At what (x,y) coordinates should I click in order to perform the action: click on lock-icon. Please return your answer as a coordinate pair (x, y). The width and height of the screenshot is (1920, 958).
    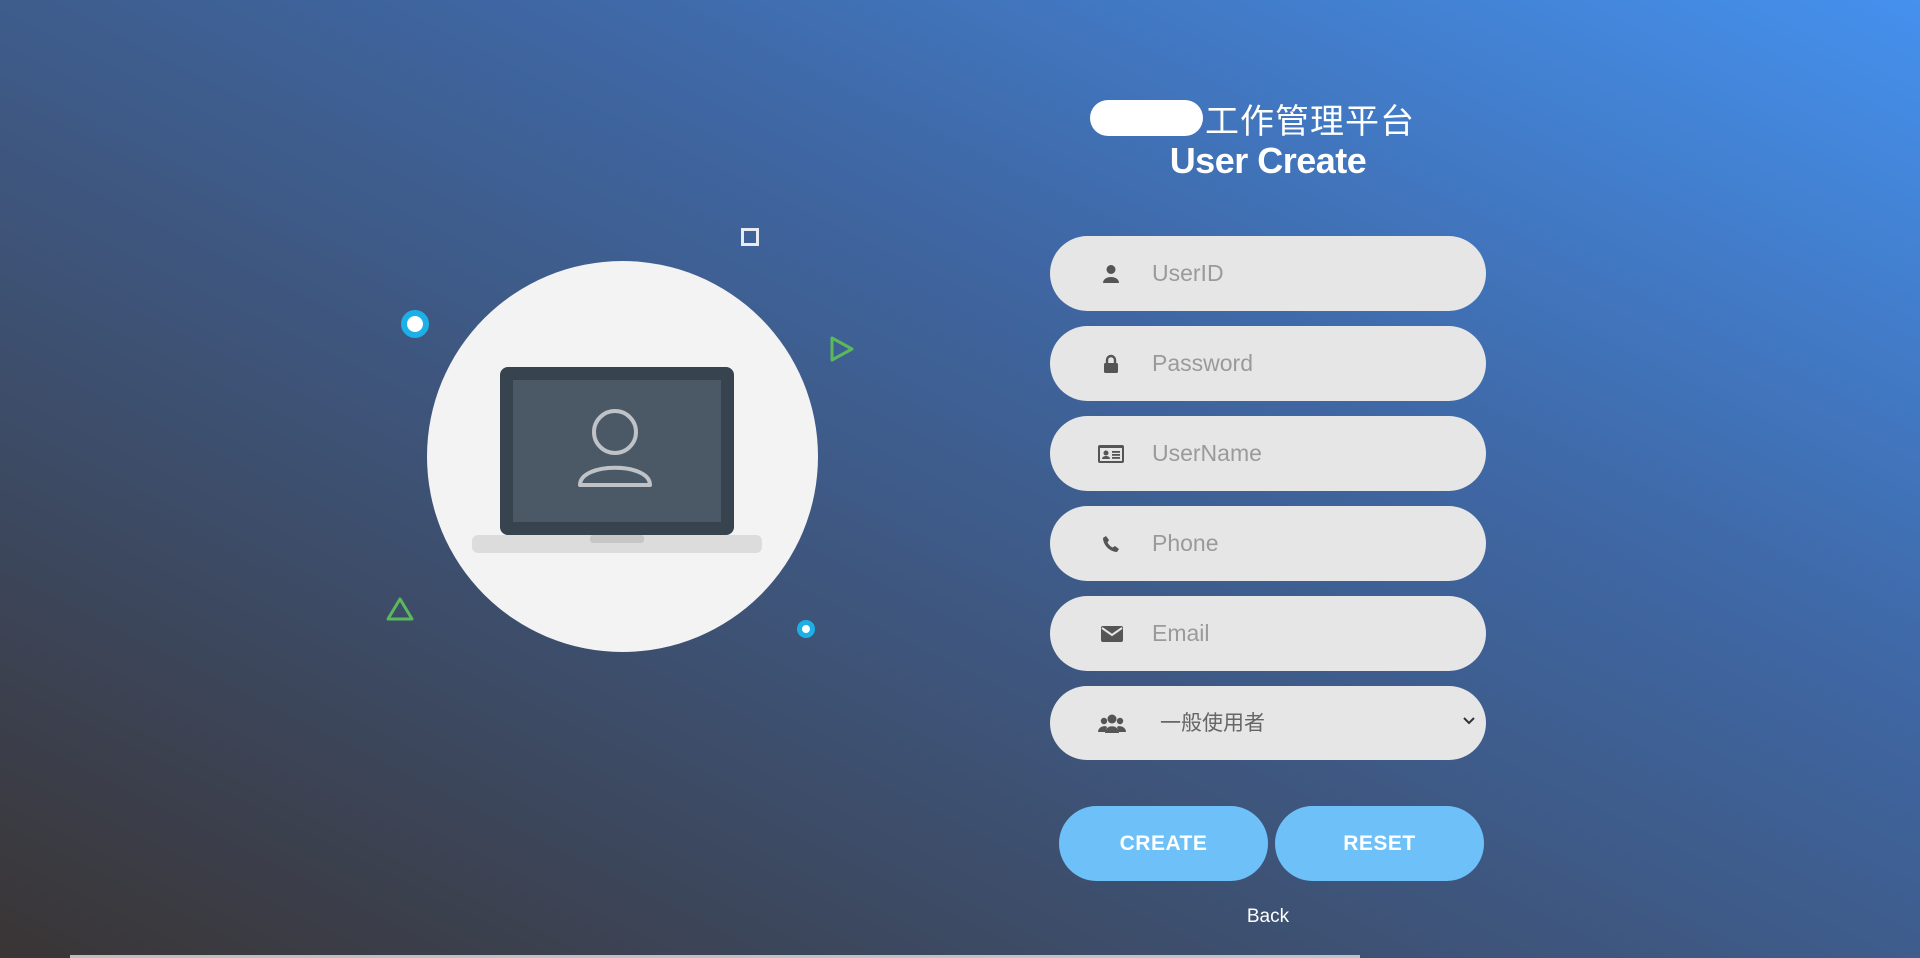
    Looking at the image, I should click on (1111, 364).